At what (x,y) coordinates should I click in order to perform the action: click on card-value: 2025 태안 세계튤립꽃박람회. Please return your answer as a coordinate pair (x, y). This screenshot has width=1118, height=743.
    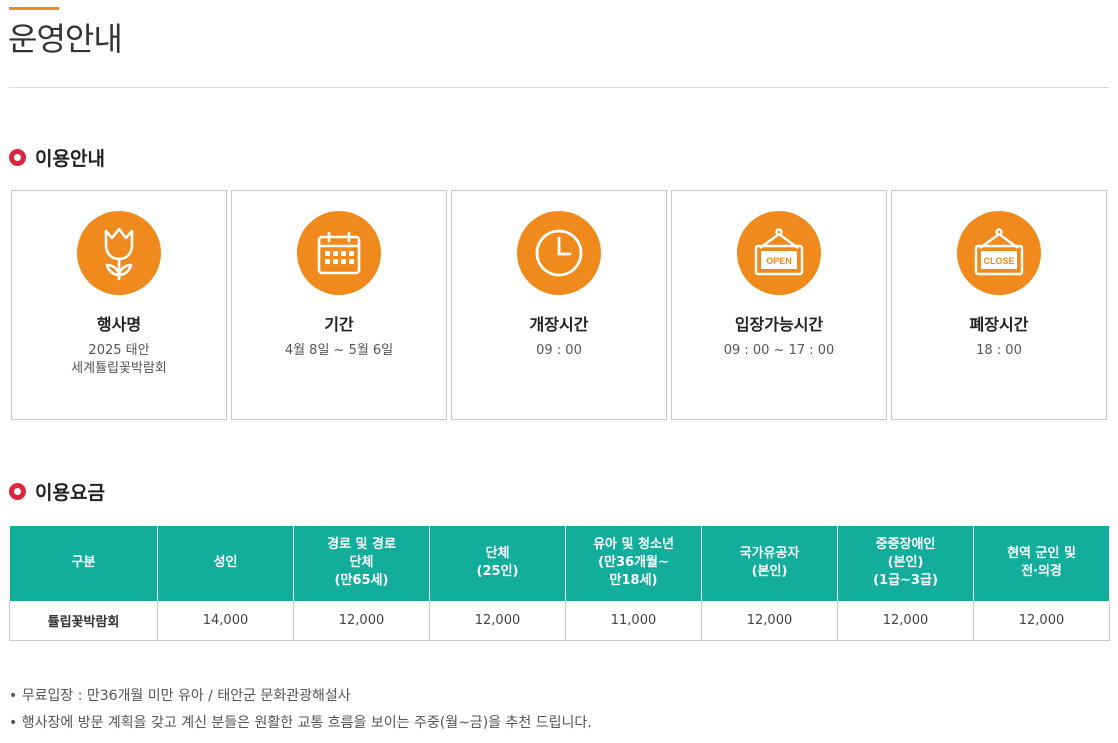
    Looking at the image, I should click on (119, 360).